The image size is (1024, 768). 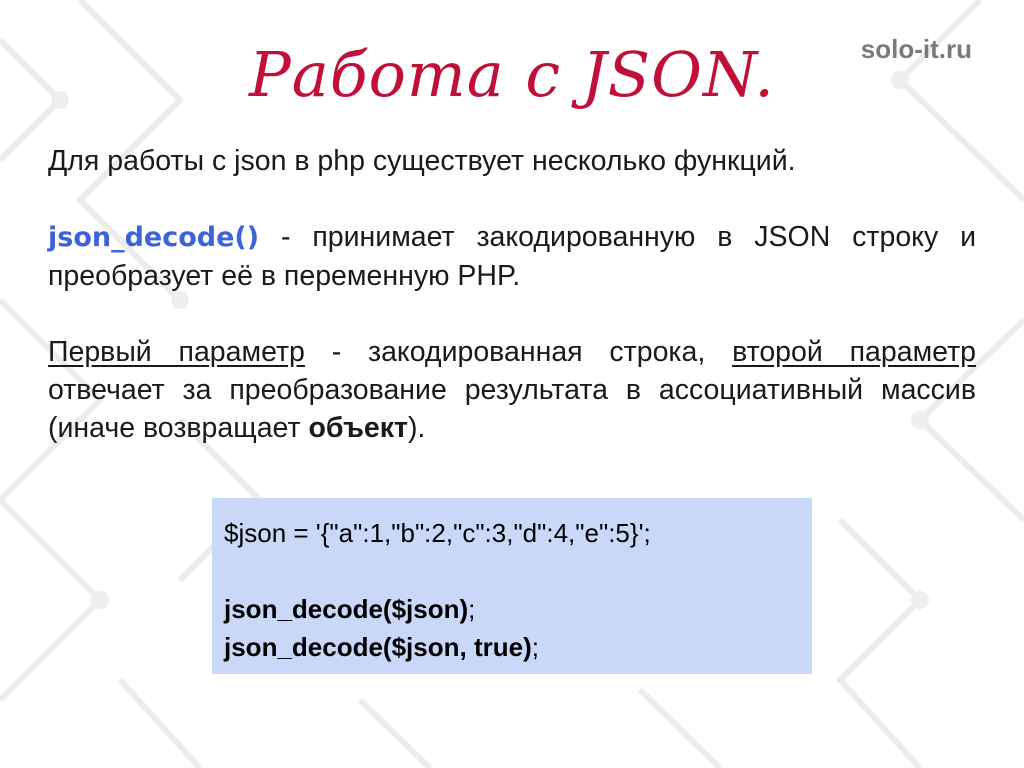 I want to click on first-param-label: Первый параметр, so click(x=176, y=352).